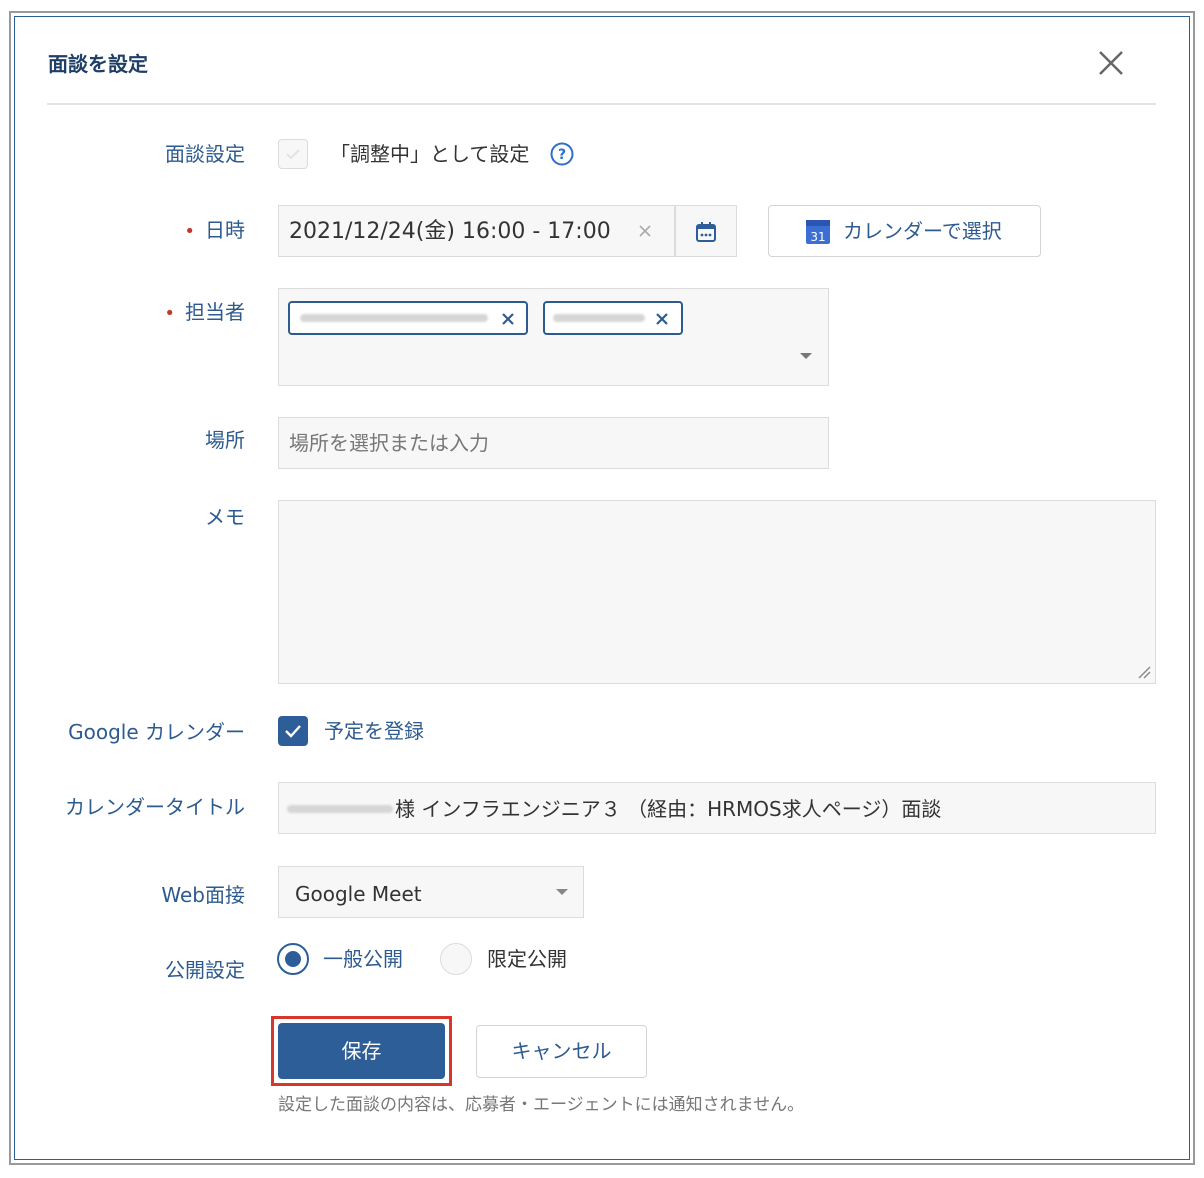  What do you see at coordinates (450, 231) in the screenshot?
I see `datetime-value: 2021/12/24(金) 16:00 - 17:00` at bounding box center [450, 231].